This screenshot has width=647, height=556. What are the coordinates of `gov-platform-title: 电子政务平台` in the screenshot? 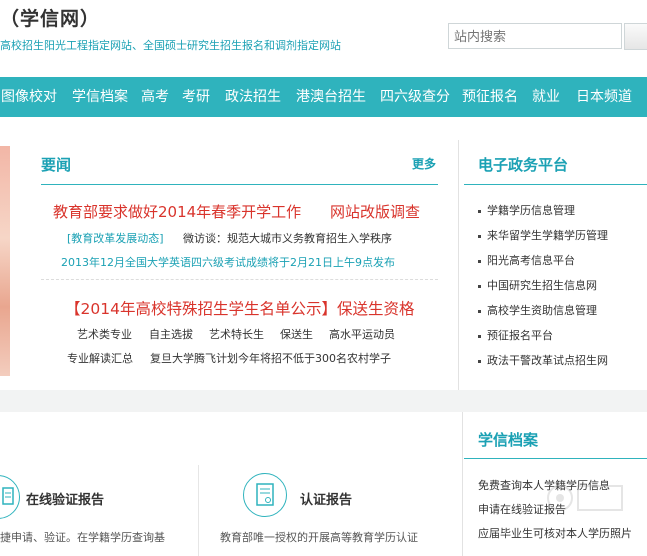 It's located at (523, 165).